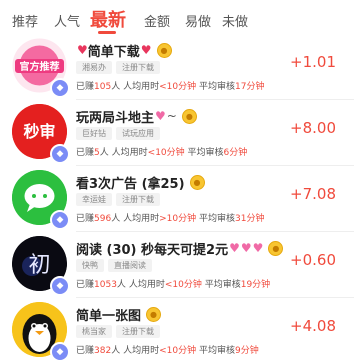 The height and width of the screenshot is (364, 354). What do you see at coordinates (171, 116) in the screenshot?
I see `tilde-icon: ~` at bounding box center [171, 116].